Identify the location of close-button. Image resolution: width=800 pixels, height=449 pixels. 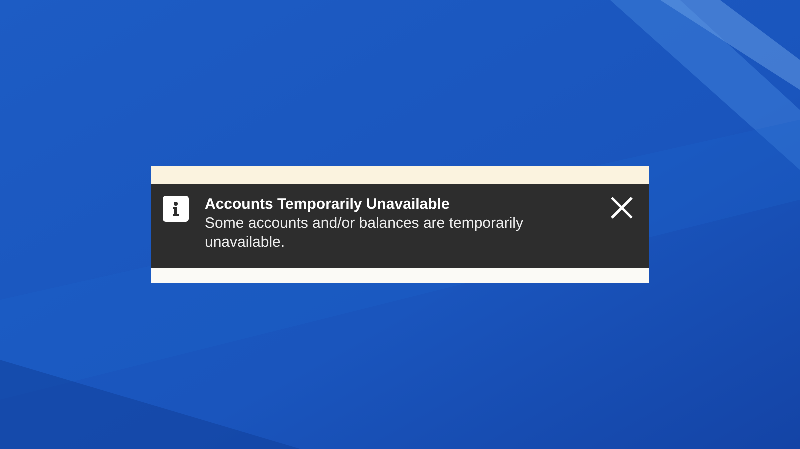
(622, 208).